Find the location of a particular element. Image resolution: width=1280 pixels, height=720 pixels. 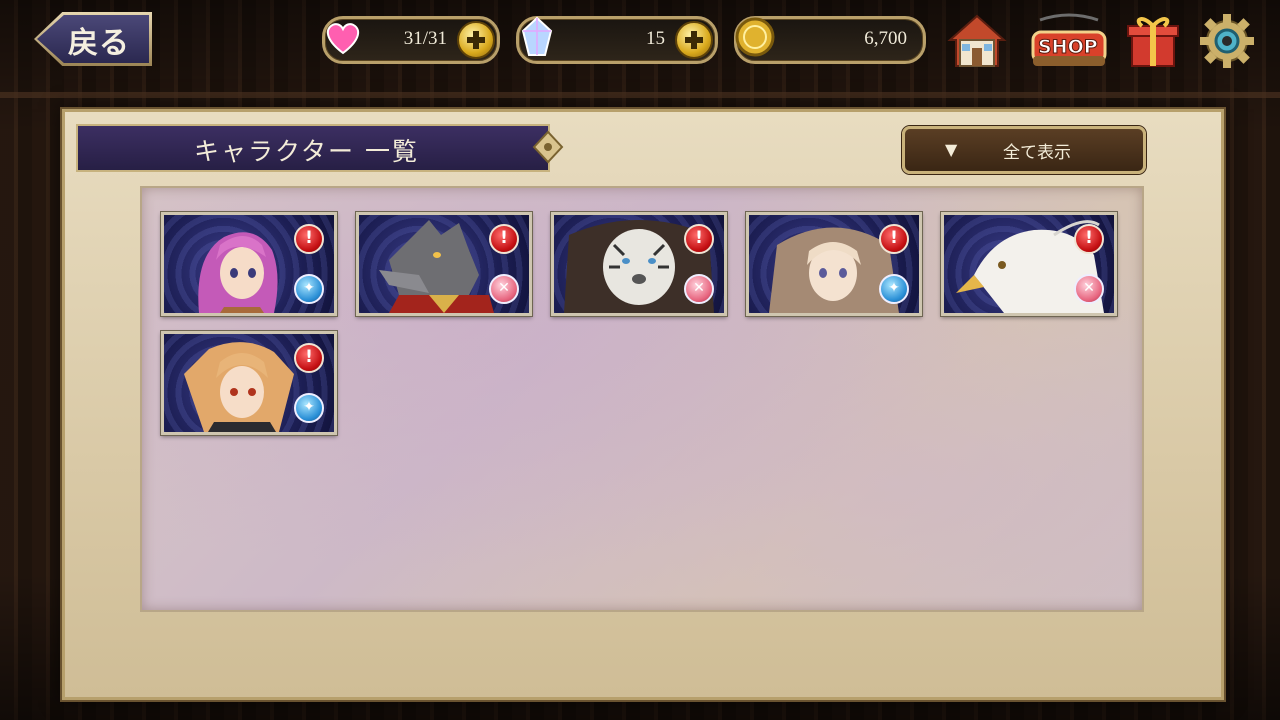

stamina-counter: 31/31 is located at coordinates (411, 40).